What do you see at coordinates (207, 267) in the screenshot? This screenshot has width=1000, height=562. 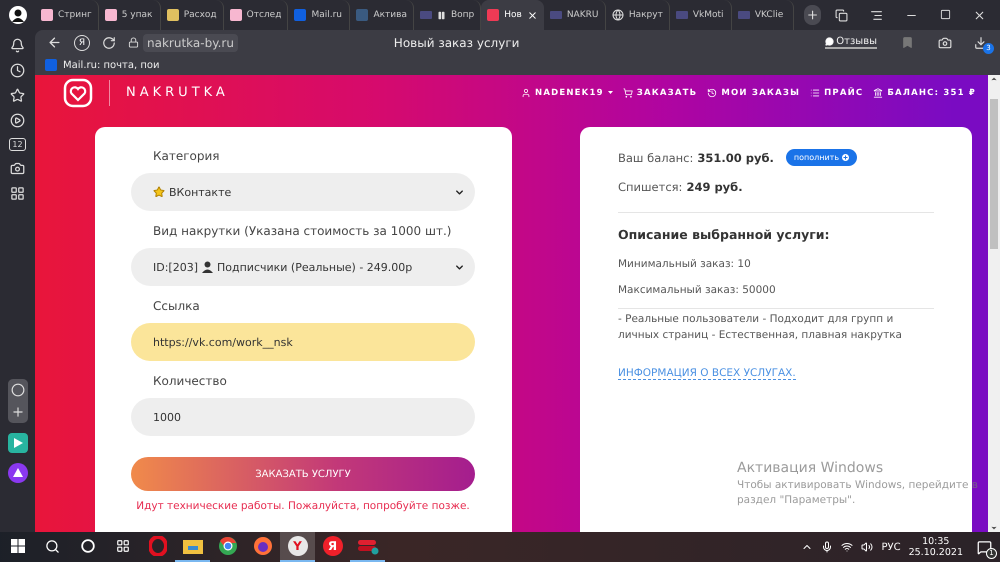 I see `person-icon` at bounding box center [207, 267].